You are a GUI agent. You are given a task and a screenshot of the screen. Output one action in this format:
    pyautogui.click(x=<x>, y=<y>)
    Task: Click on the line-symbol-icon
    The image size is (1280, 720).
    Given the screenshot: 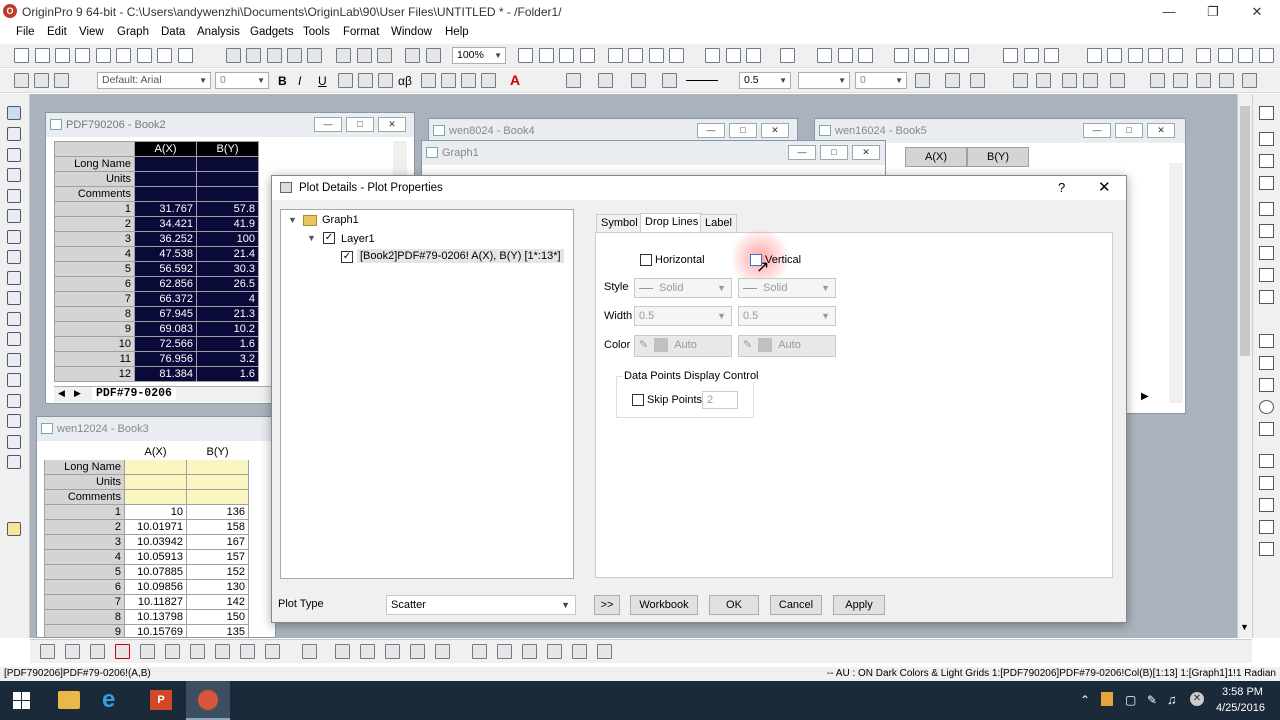 What is the action you would take?
    pyautogui.click(x=97, y=651)
    